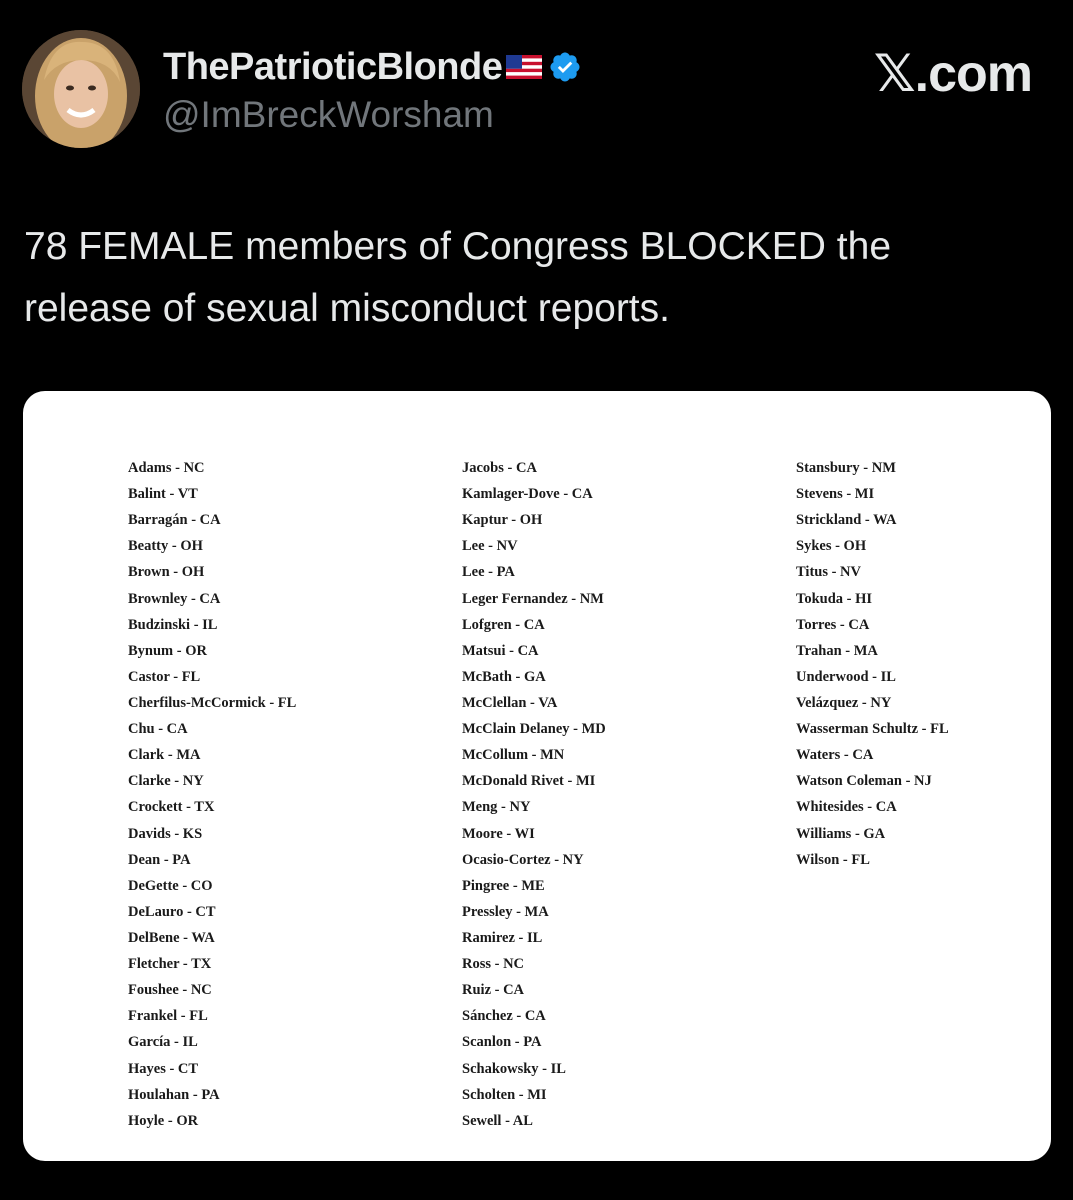  Describe the element at coordinates (372, 115) in the screenshot. I see `user-handle: @ImBreckWorsham` at that location.